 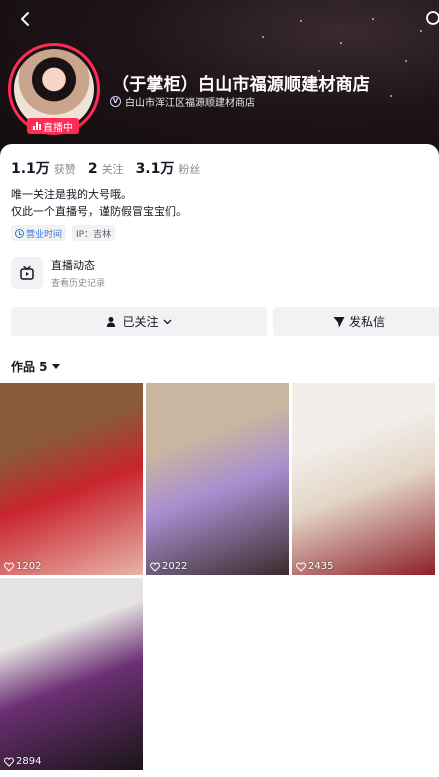 I want to click on like-count-value: 2022, so click(x=175, y=566).